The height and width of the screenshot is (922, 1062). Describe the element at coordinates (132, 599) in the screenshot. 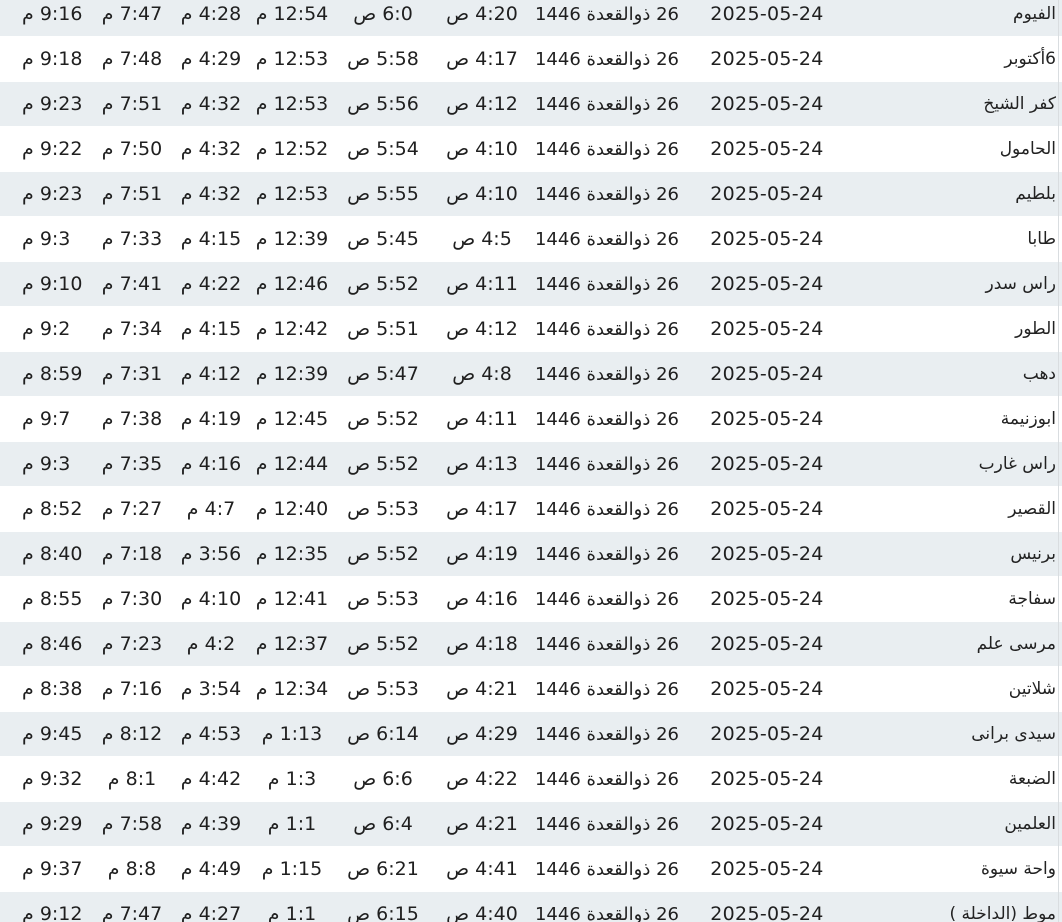

I see `maghrib-time-cell: 7:30 م` at that location.